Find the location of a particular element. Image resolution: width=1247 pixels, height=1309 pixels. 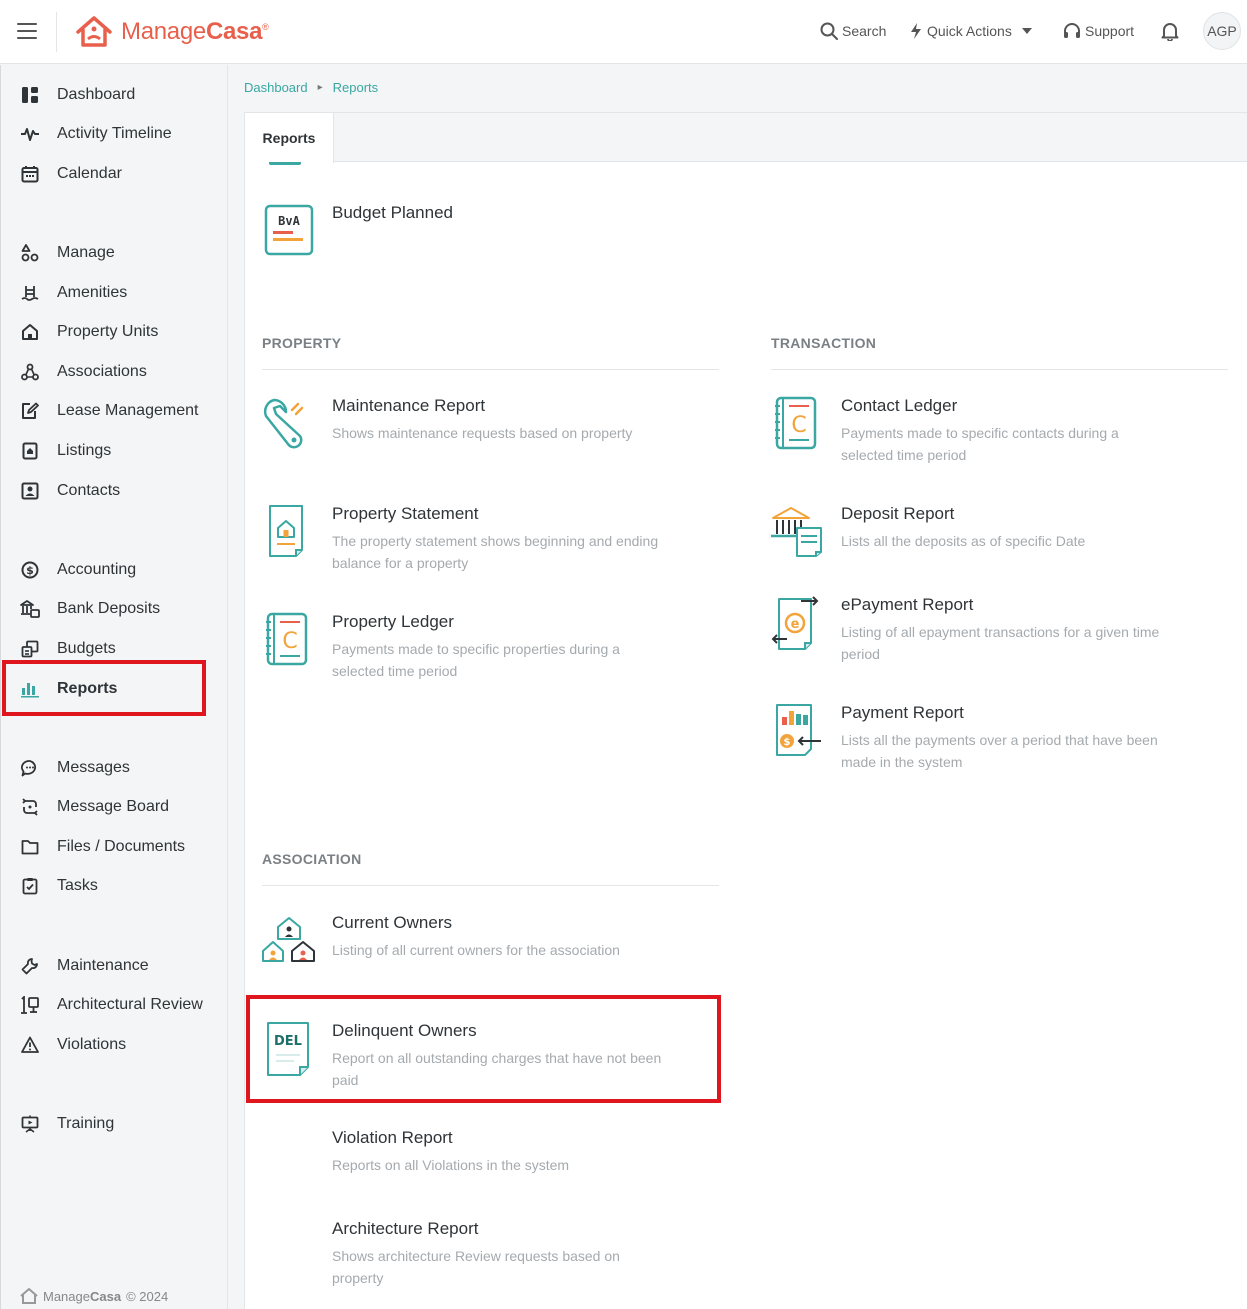

sidebar-item-property-units: Property Units is located at coordinates (88, 332).